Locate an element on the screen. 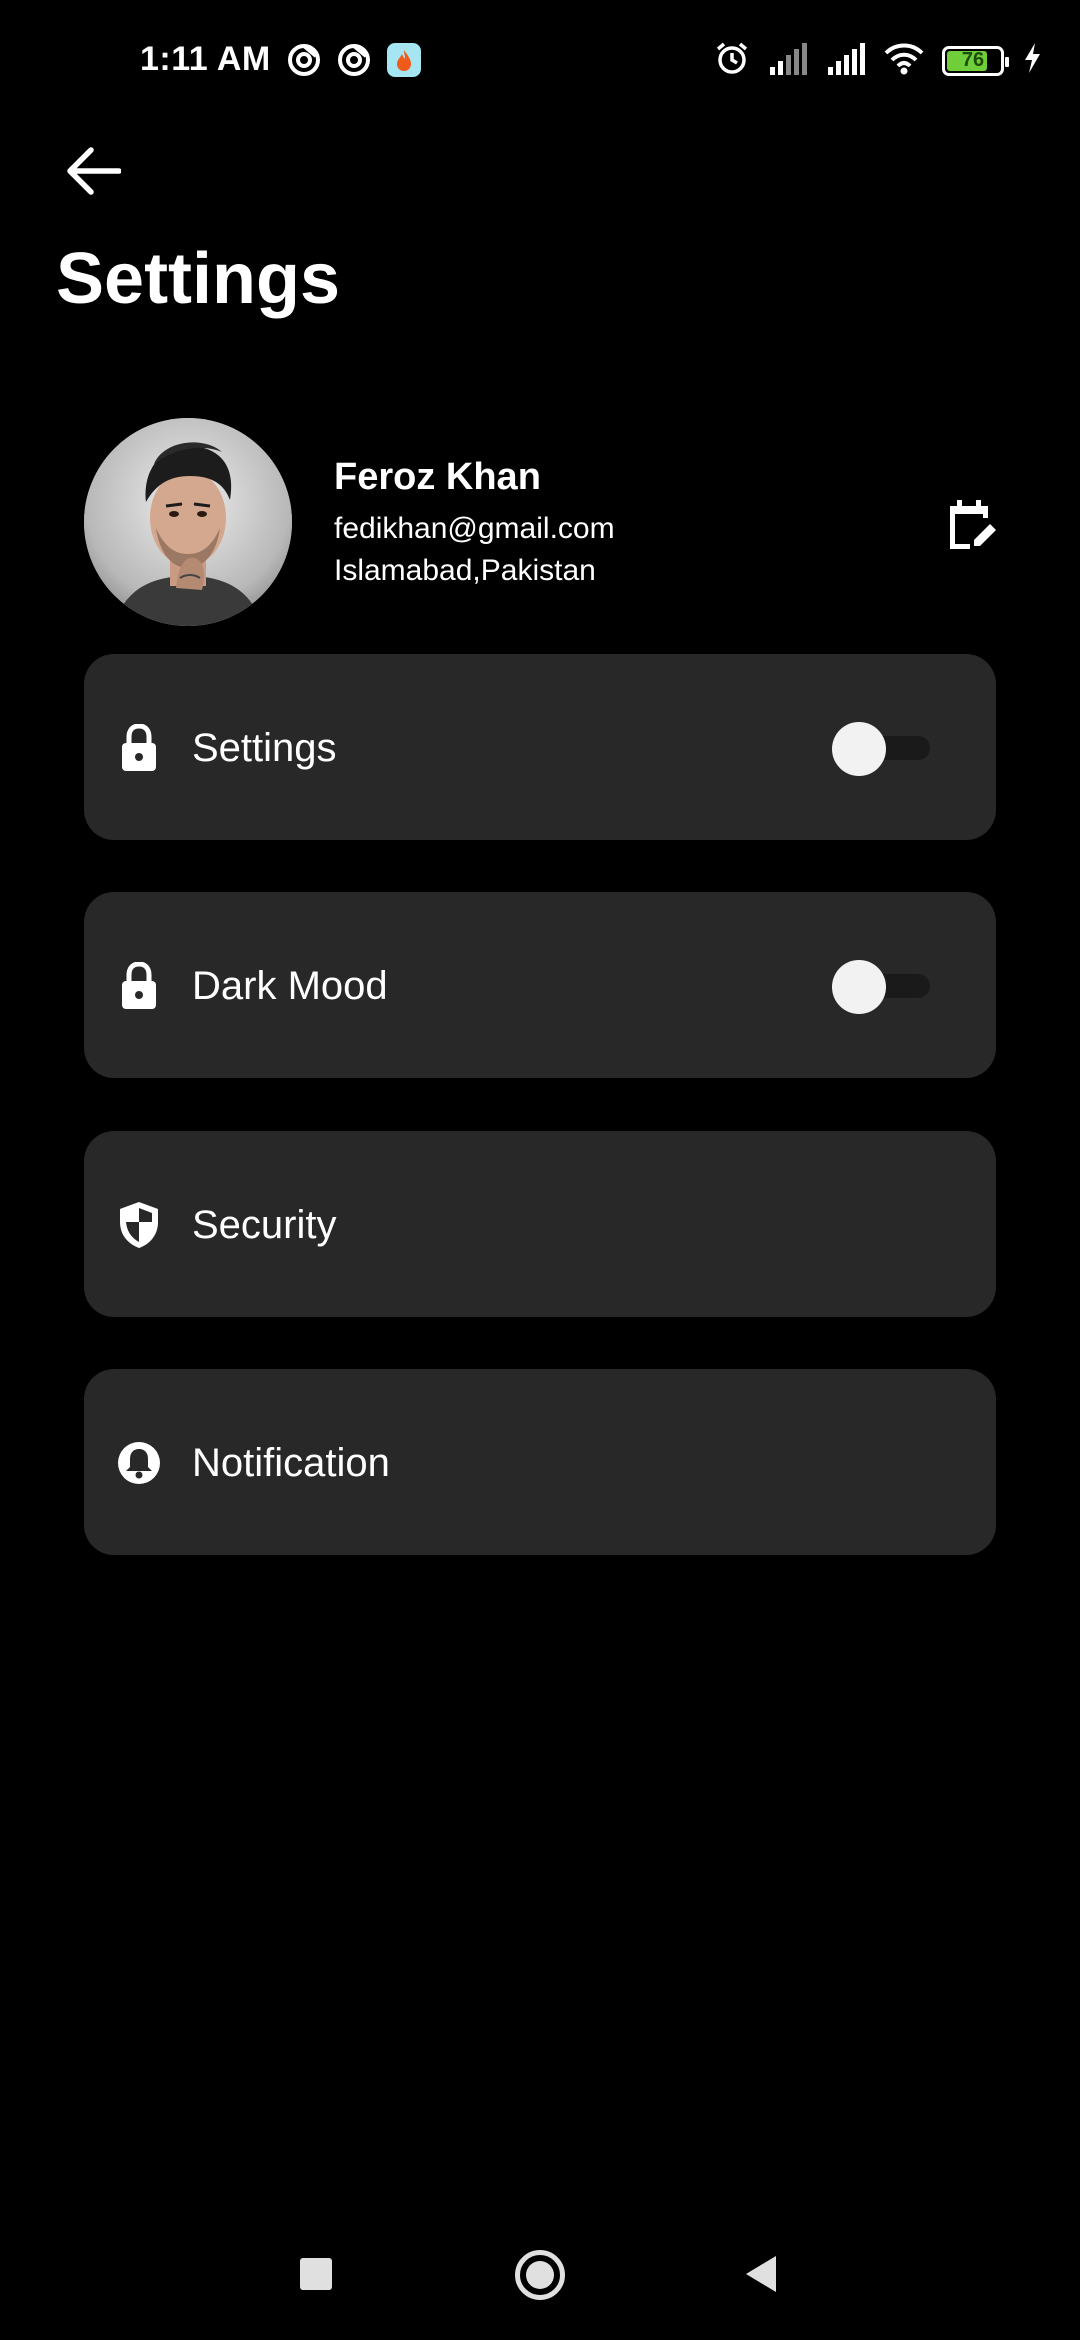 Image resolution: width=1080 pixels, height=2340 pixels. profile-email: fedikhan@gmail.com is located at coordinates (474, 528).